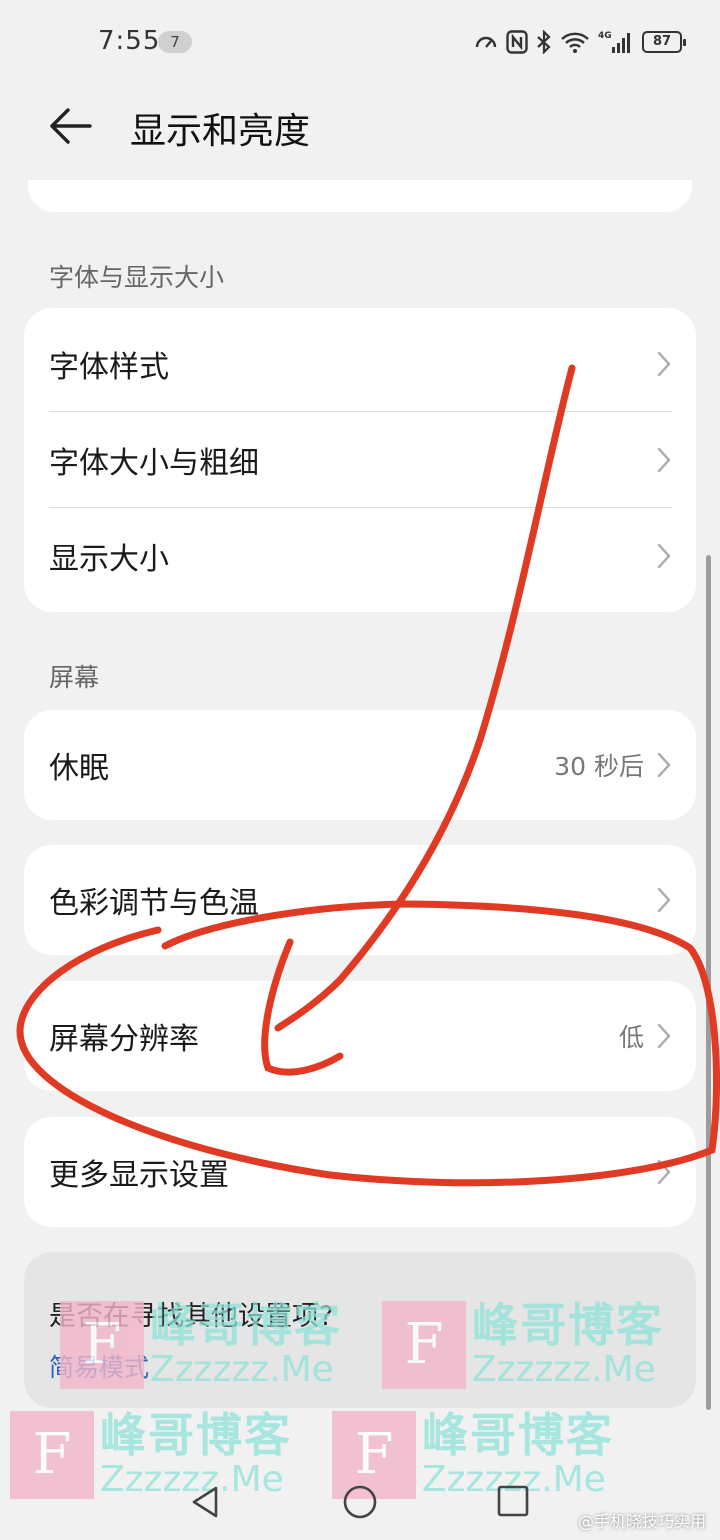 The height and width of the screenshot is (1540, 720). Describe the element at coordinates (631, 1037) in the screenshot. I see `screen-resolution-value: 低` at that location.